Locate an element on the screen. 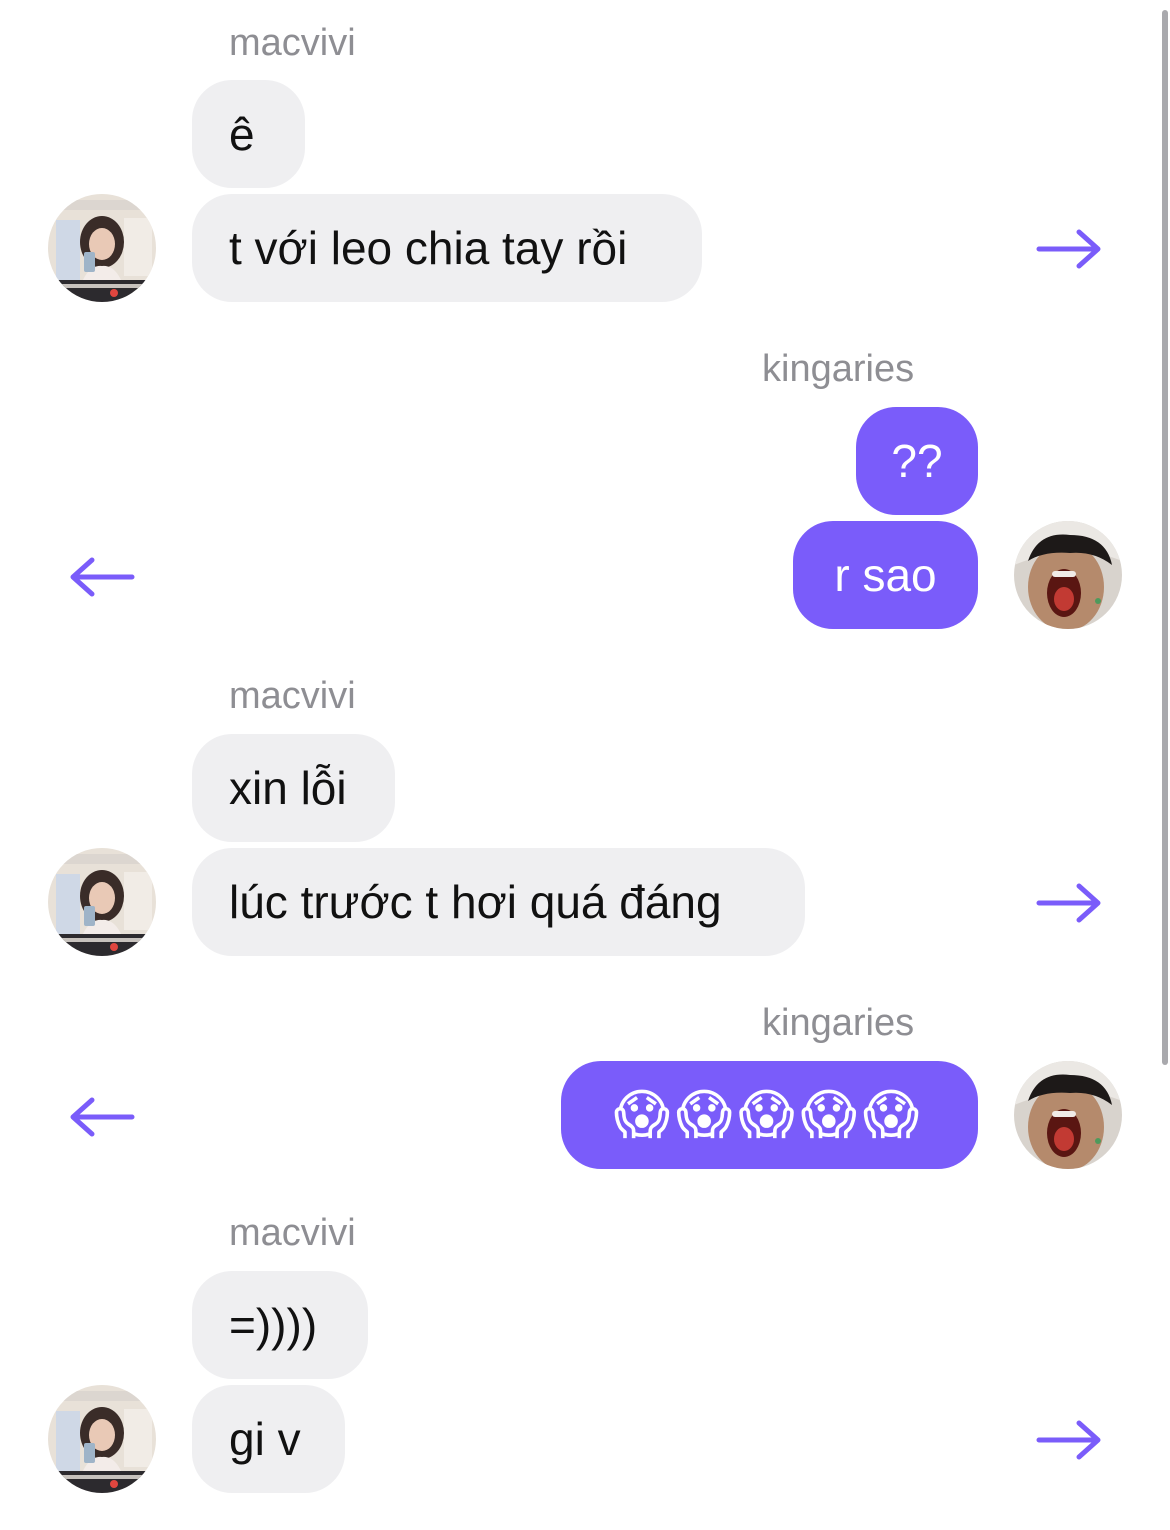 This screenshot has width=1170, height=1530. message-text: ê is located at coordinates (242, 134).